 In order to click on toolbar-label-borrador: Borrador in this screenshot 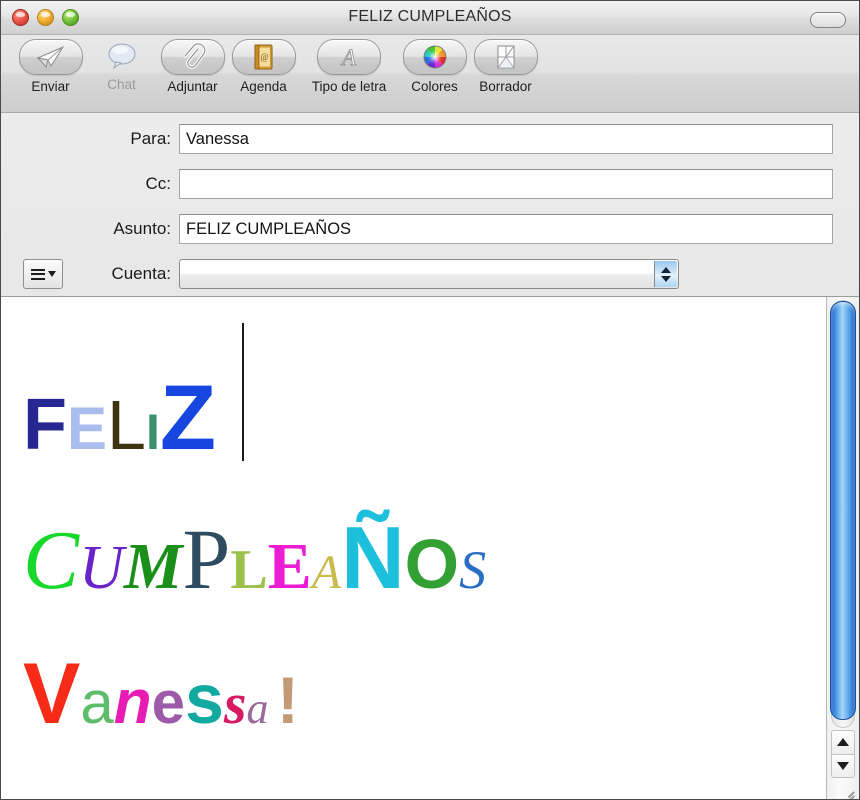, I will do `click(505, 86)`.